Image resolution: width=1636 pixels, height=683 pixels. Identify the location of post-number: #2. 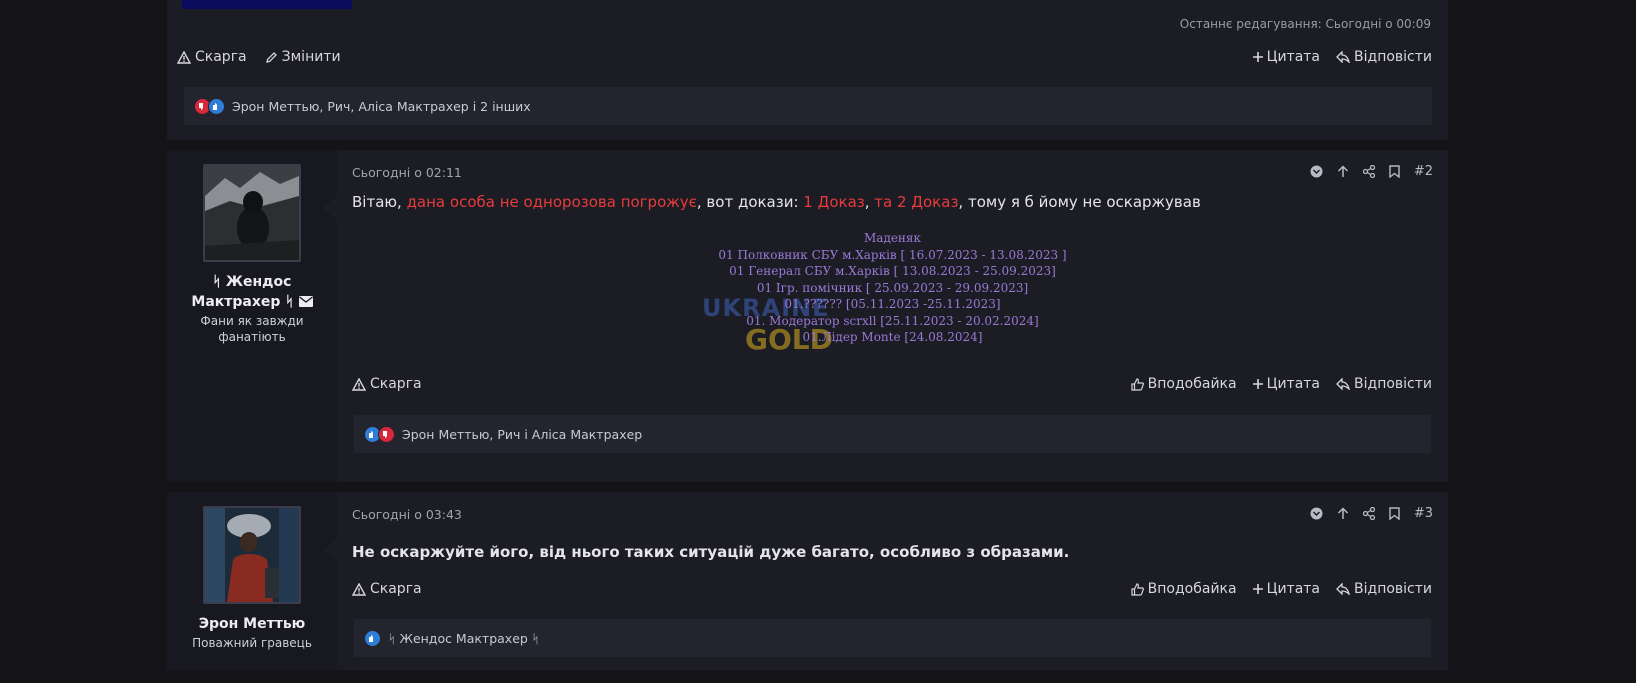
(1423, 171).